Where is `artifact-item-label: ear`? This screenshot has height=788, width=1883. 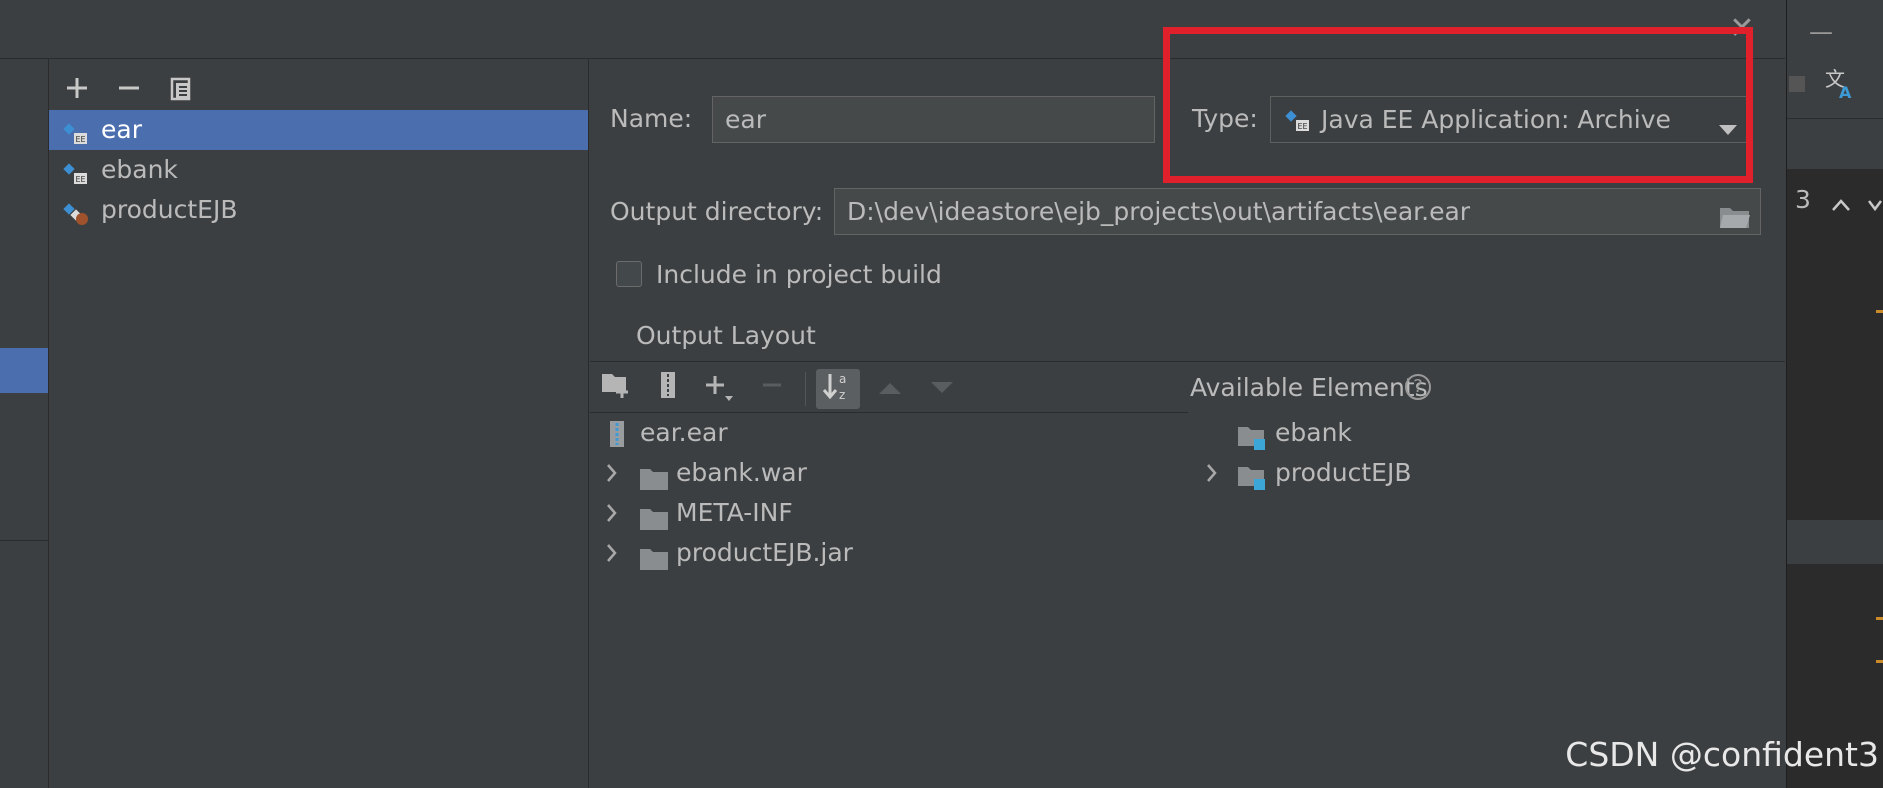
artifact-item-label: ear is located at coordinates (121, 129).